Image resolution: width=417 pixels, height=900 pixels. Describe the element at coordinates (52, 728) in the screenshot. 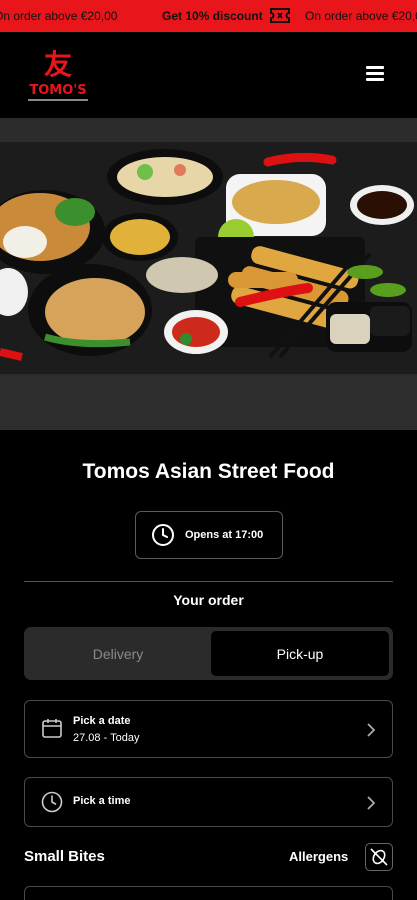

I see `calendar-icon` at that location.